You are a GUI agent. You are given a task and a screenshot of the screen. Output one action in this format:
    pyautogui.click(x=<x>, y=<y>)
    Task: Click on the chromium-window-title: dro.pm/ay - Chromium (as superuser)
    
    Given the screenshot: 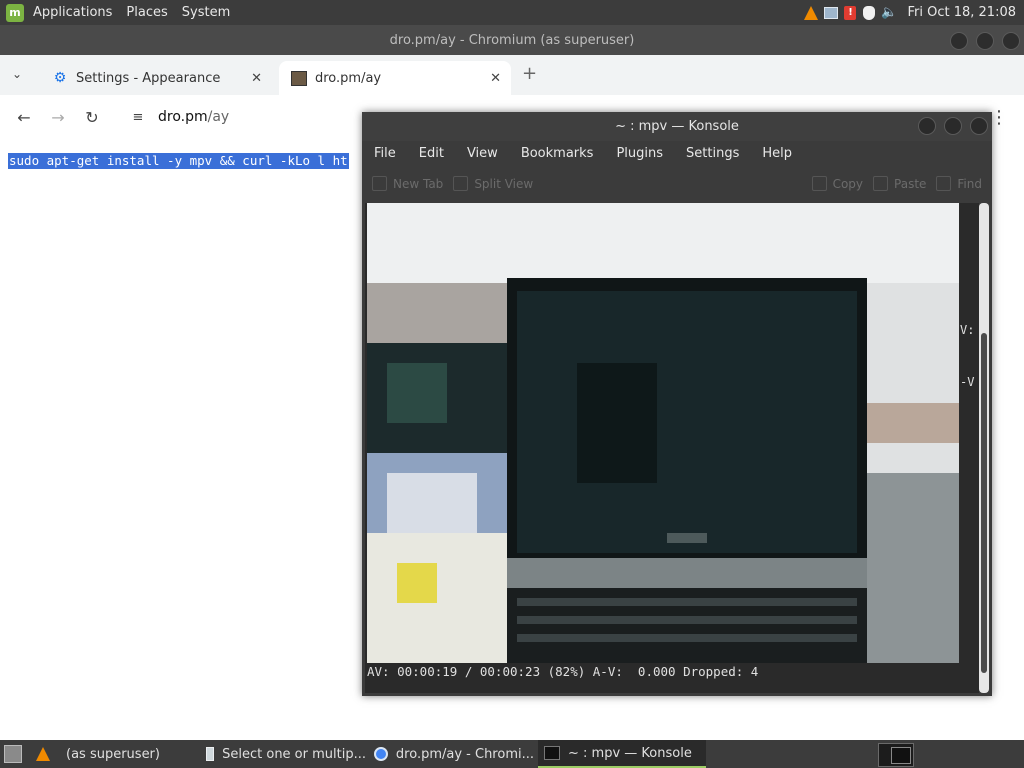 What is the action you would take?
    pyautogui.click(x=512, y=40)
    